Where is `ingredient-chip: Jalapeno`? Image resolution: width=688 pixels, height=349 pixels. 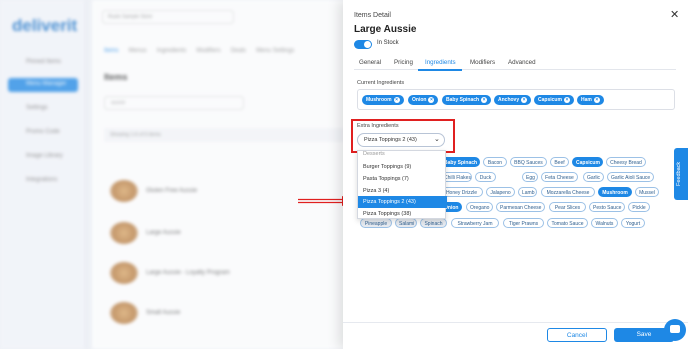
ingredient-chip: Jalapeno is located at coordinates (500, 192).